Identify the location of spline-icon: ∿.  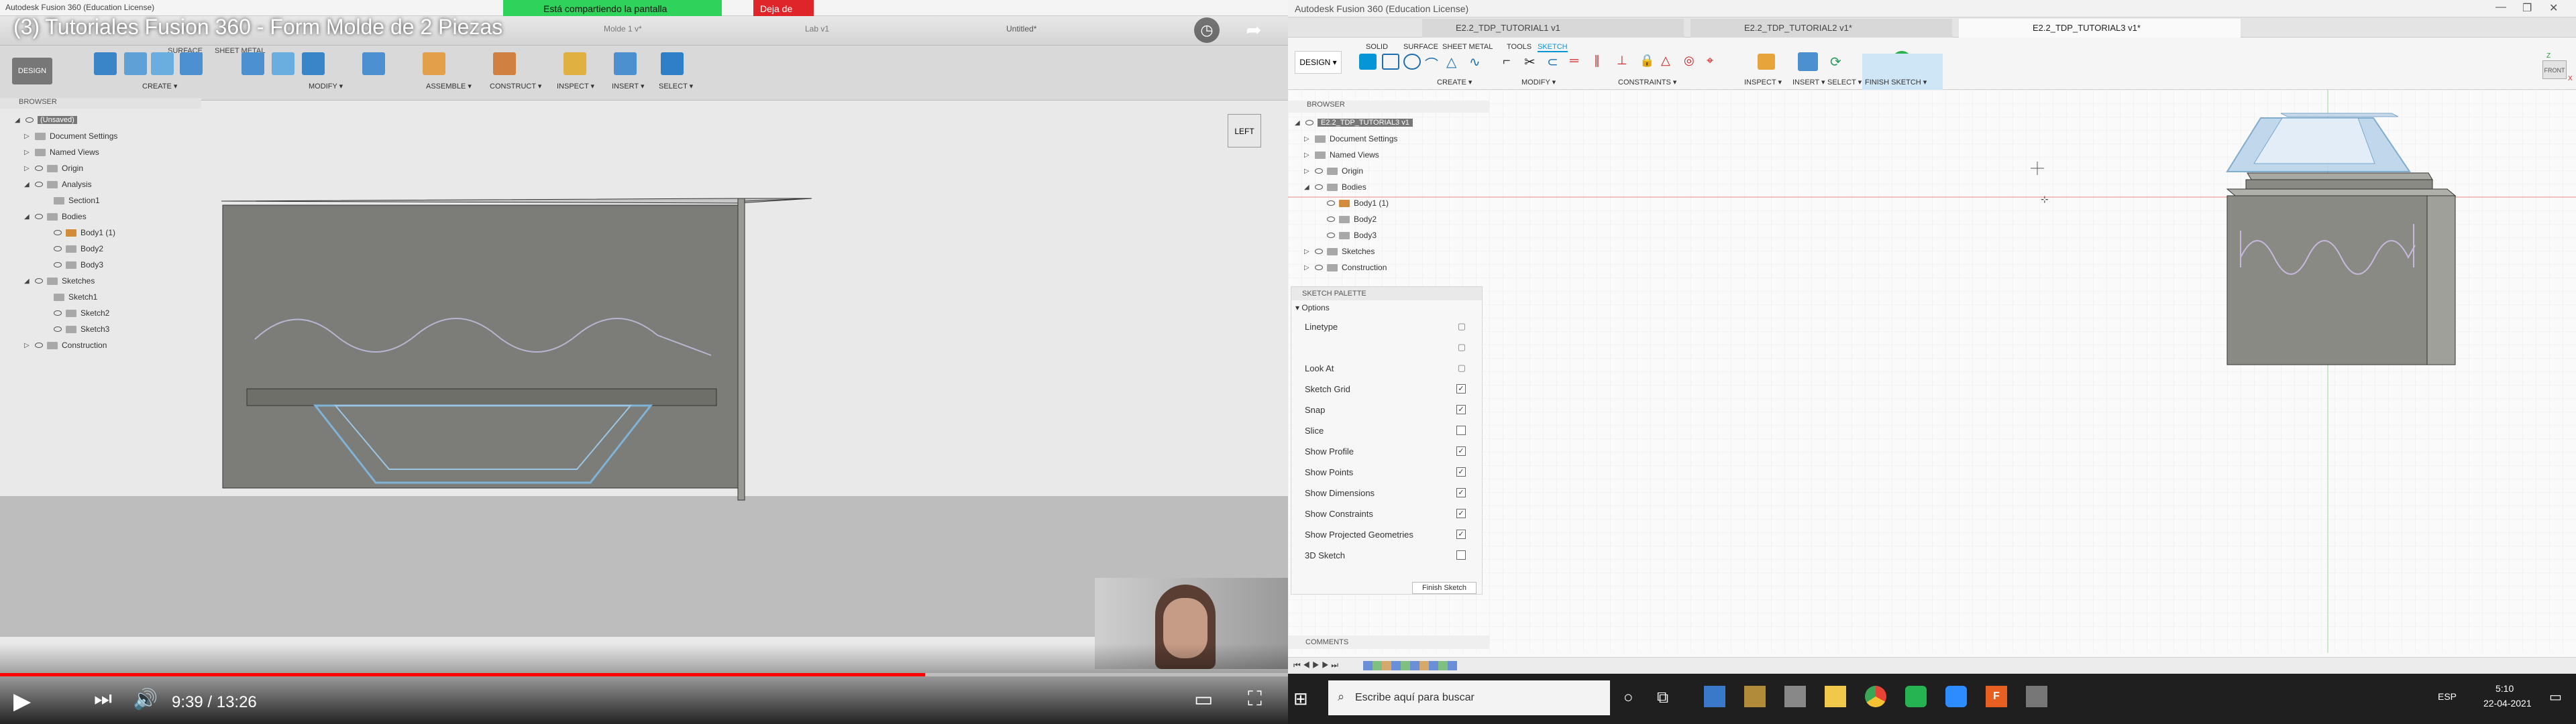
(1478, 62).